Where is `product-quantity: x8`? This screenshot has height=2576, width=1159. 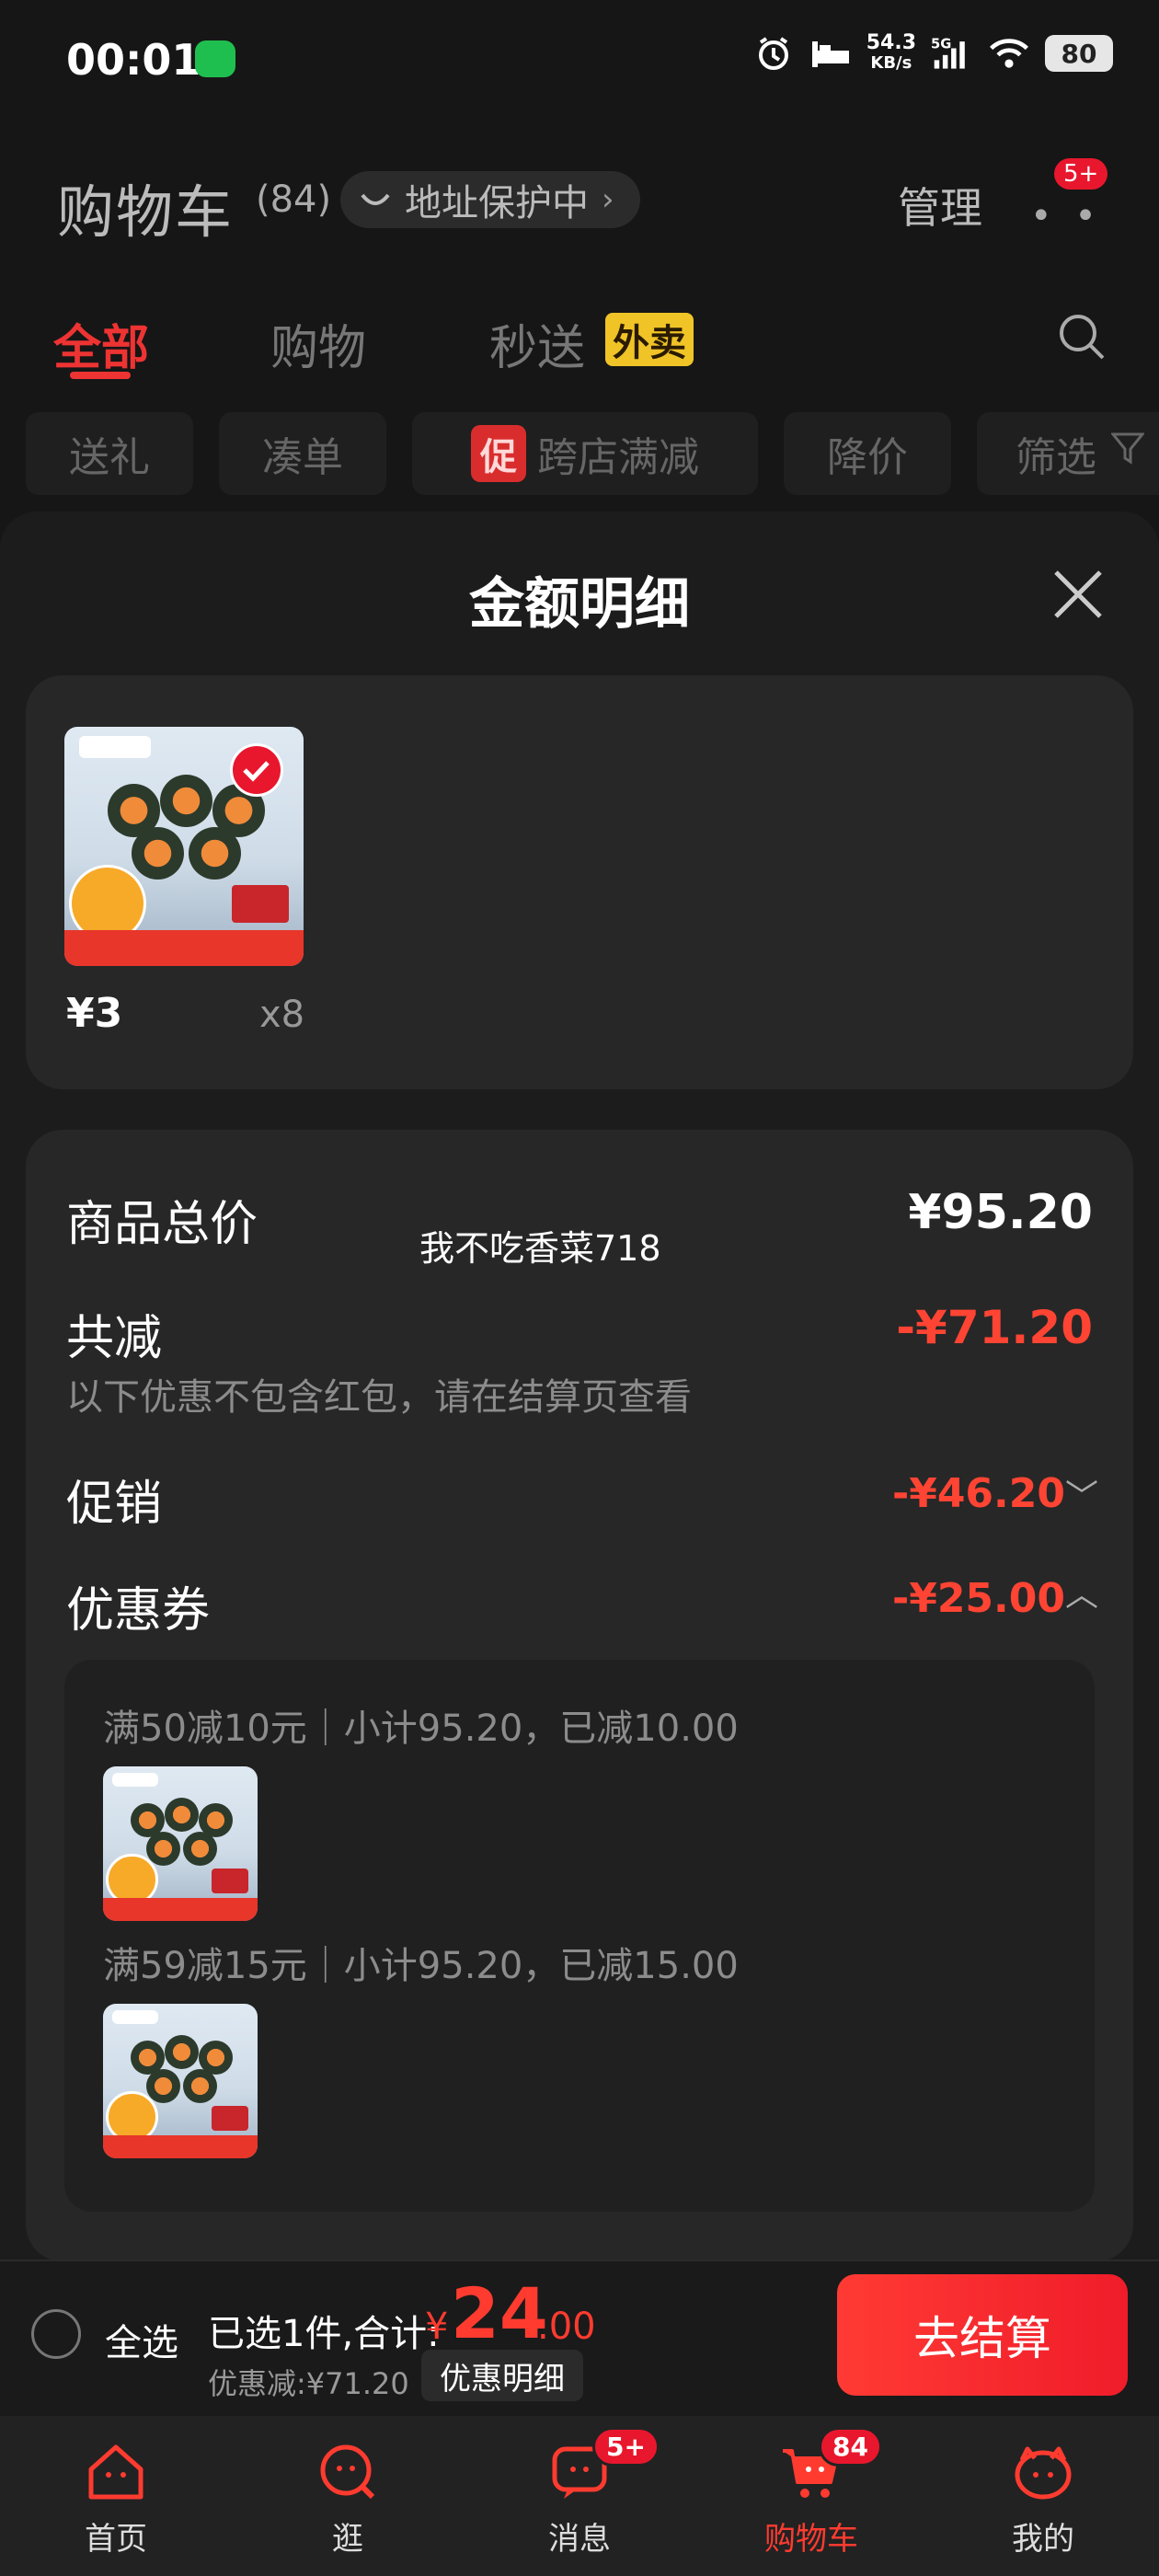 product-quantity: x8 is located at coordinates (282, 1015).